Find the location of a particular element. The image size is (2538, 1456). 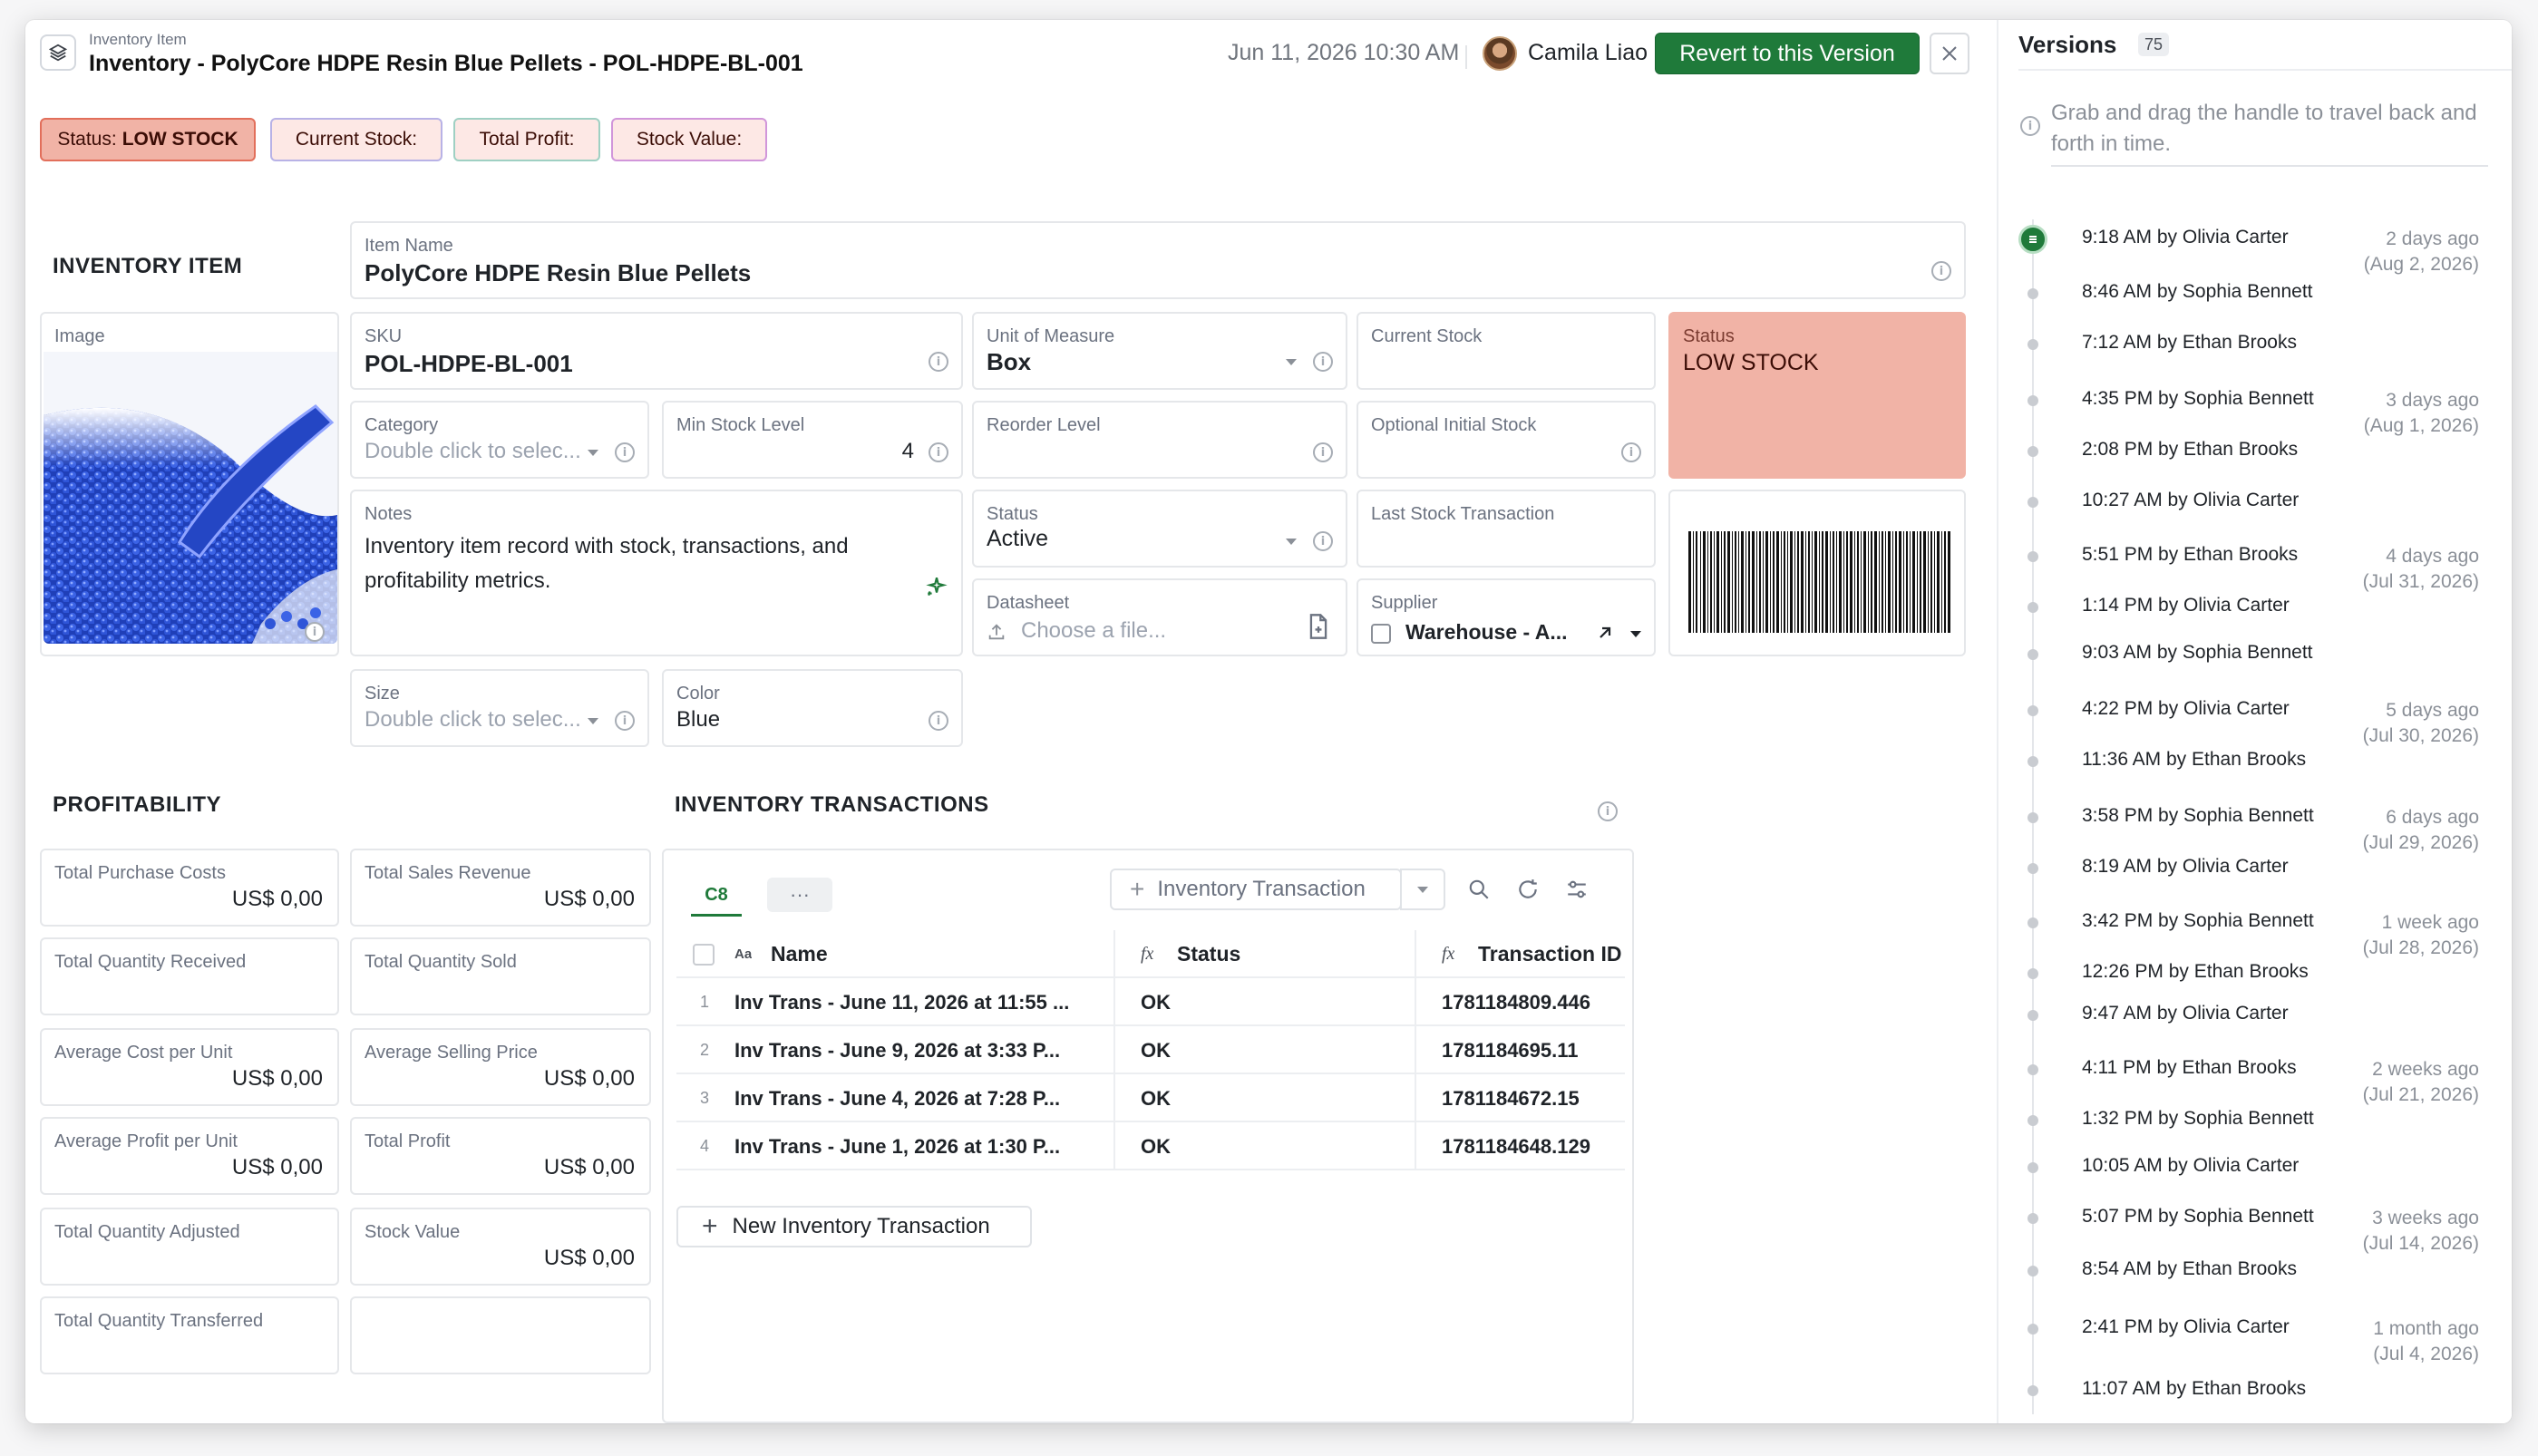

sparkle-icon is located at coordinates (937, 589).